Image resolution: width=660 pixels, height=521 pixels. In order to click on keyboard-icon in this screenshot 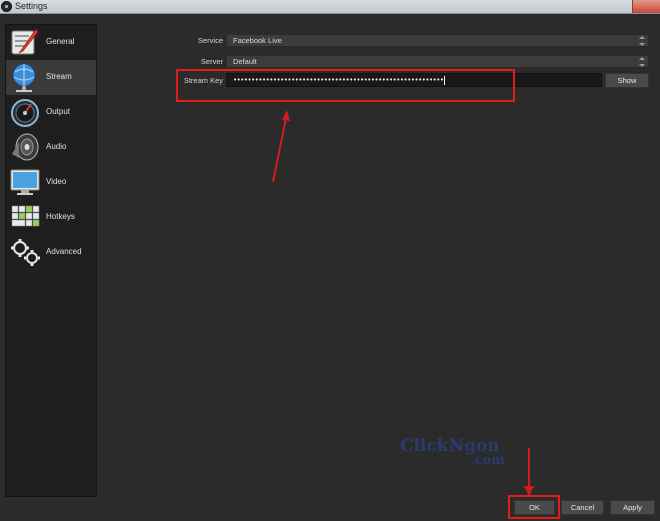, I will do `click(25, 216)`.